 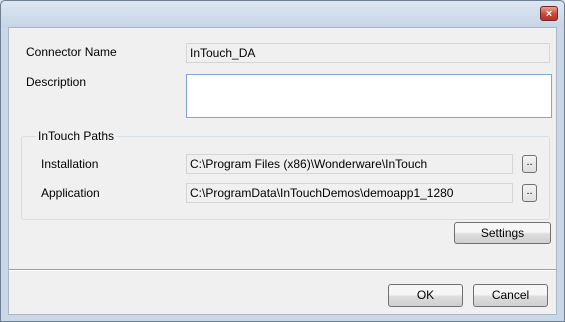 What do you see at coordinates (529, 164) in the screenshot?
I see `installation-browse-button: ..` at bounding box center [529, 164].